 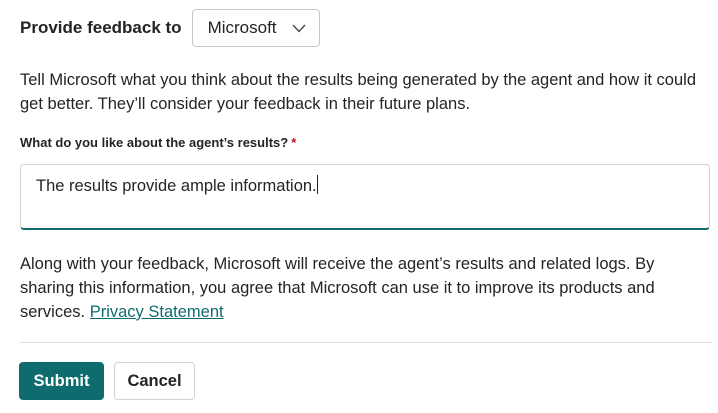 I want to click on chevron-down-icon, so click(x=299, y=28).